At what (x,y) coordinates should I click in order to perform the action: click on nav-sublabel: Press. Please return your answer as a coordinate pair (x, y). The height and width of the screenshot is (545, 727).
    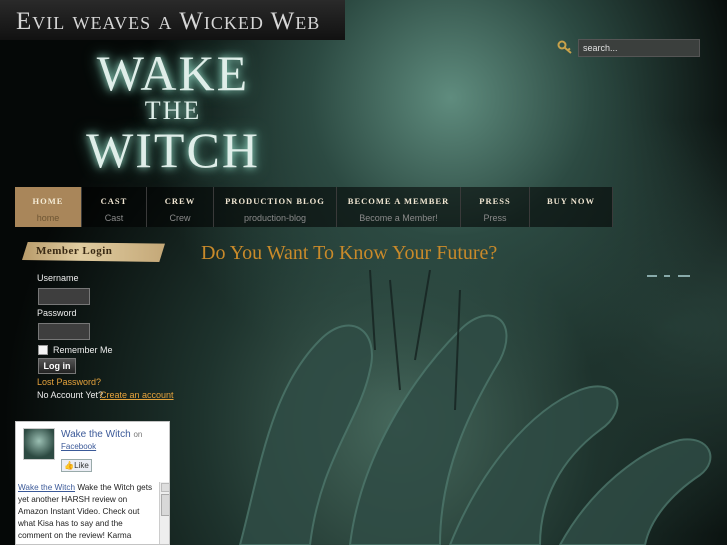
    Looking at the image, I should click on (495, 218).